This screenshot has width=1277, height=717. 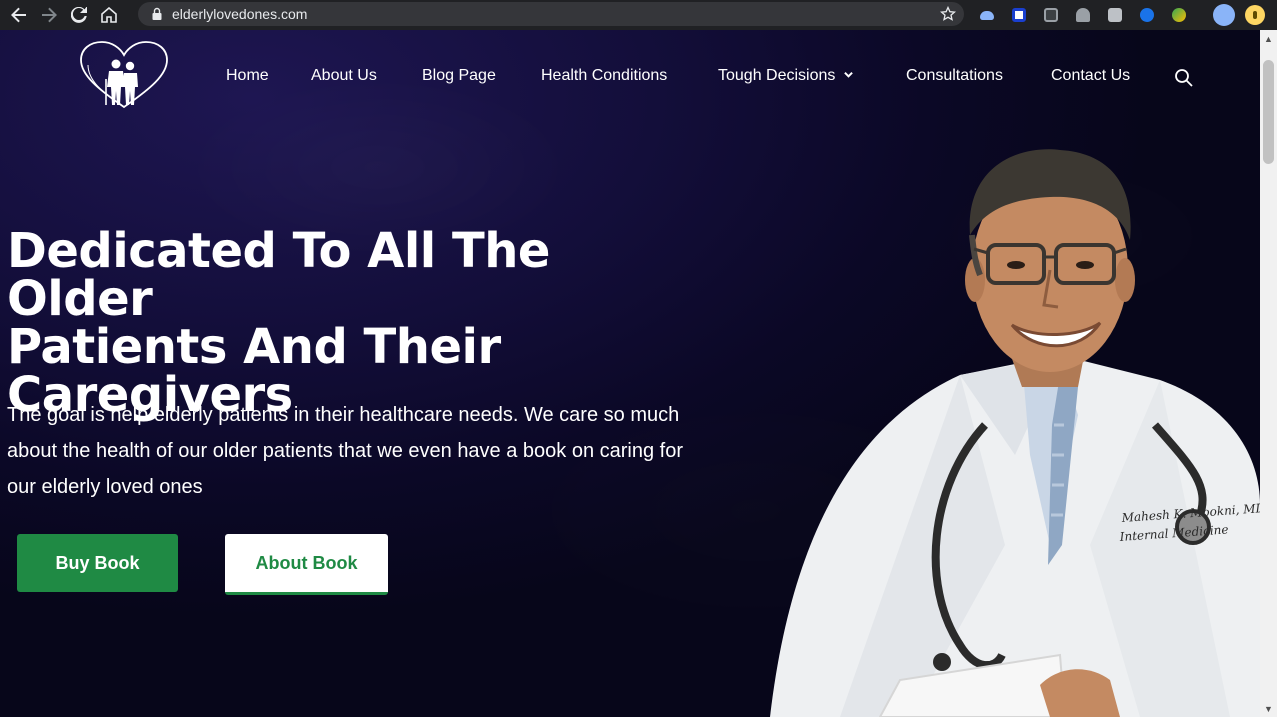 What do you see at coordinates (459, 76) in the screenshot?
I see `nav-item-blog-page: Blog Page` at bounding box center [459, 76].